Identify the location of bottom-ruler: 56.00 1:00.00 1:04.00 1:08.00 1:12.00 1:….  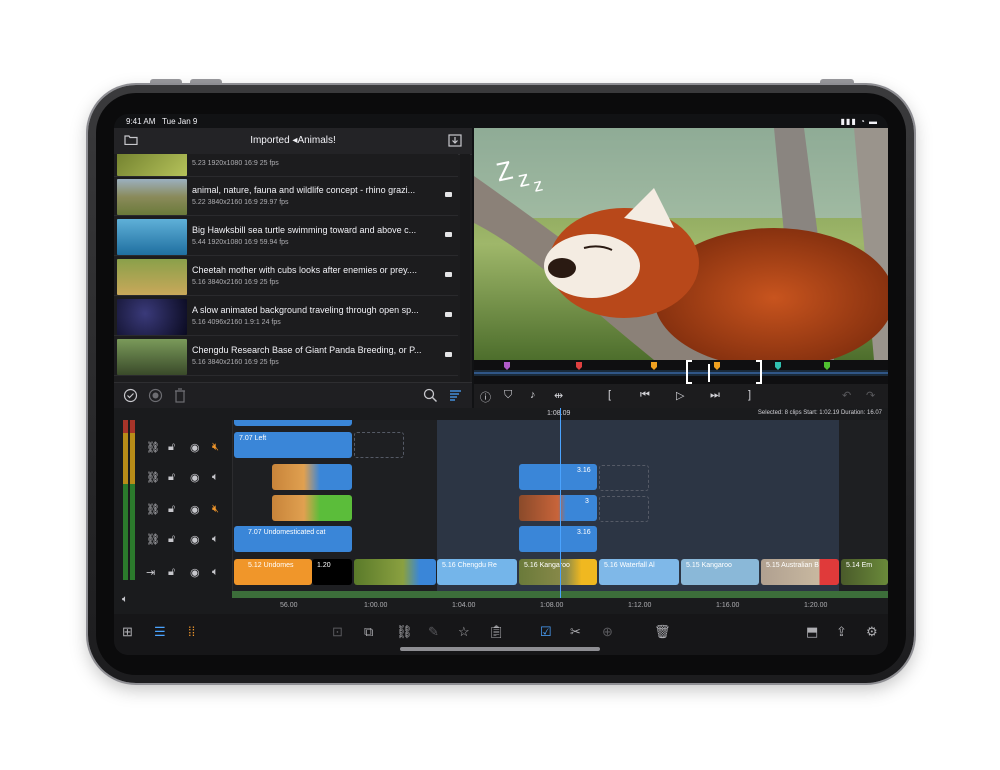
(560, 606).